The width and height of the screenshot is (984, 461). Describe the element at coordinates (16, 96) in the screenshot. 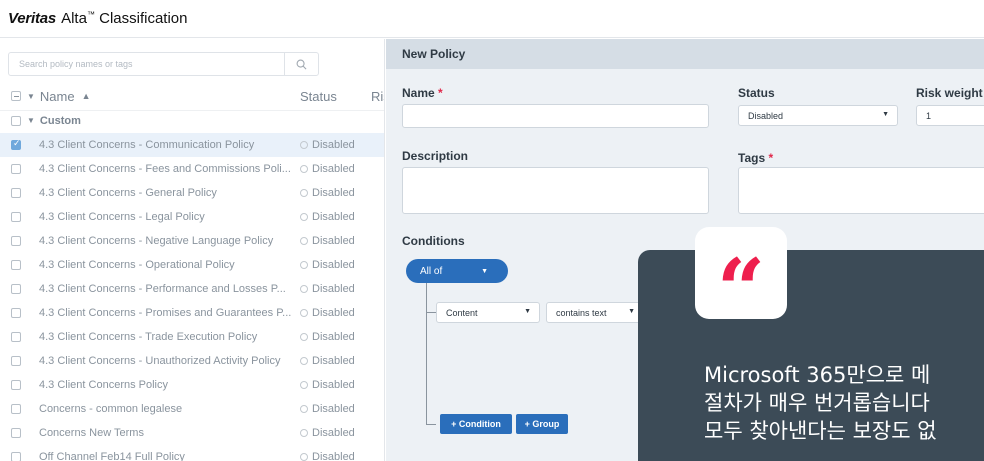

I see `select-all-checkbox` at that location.